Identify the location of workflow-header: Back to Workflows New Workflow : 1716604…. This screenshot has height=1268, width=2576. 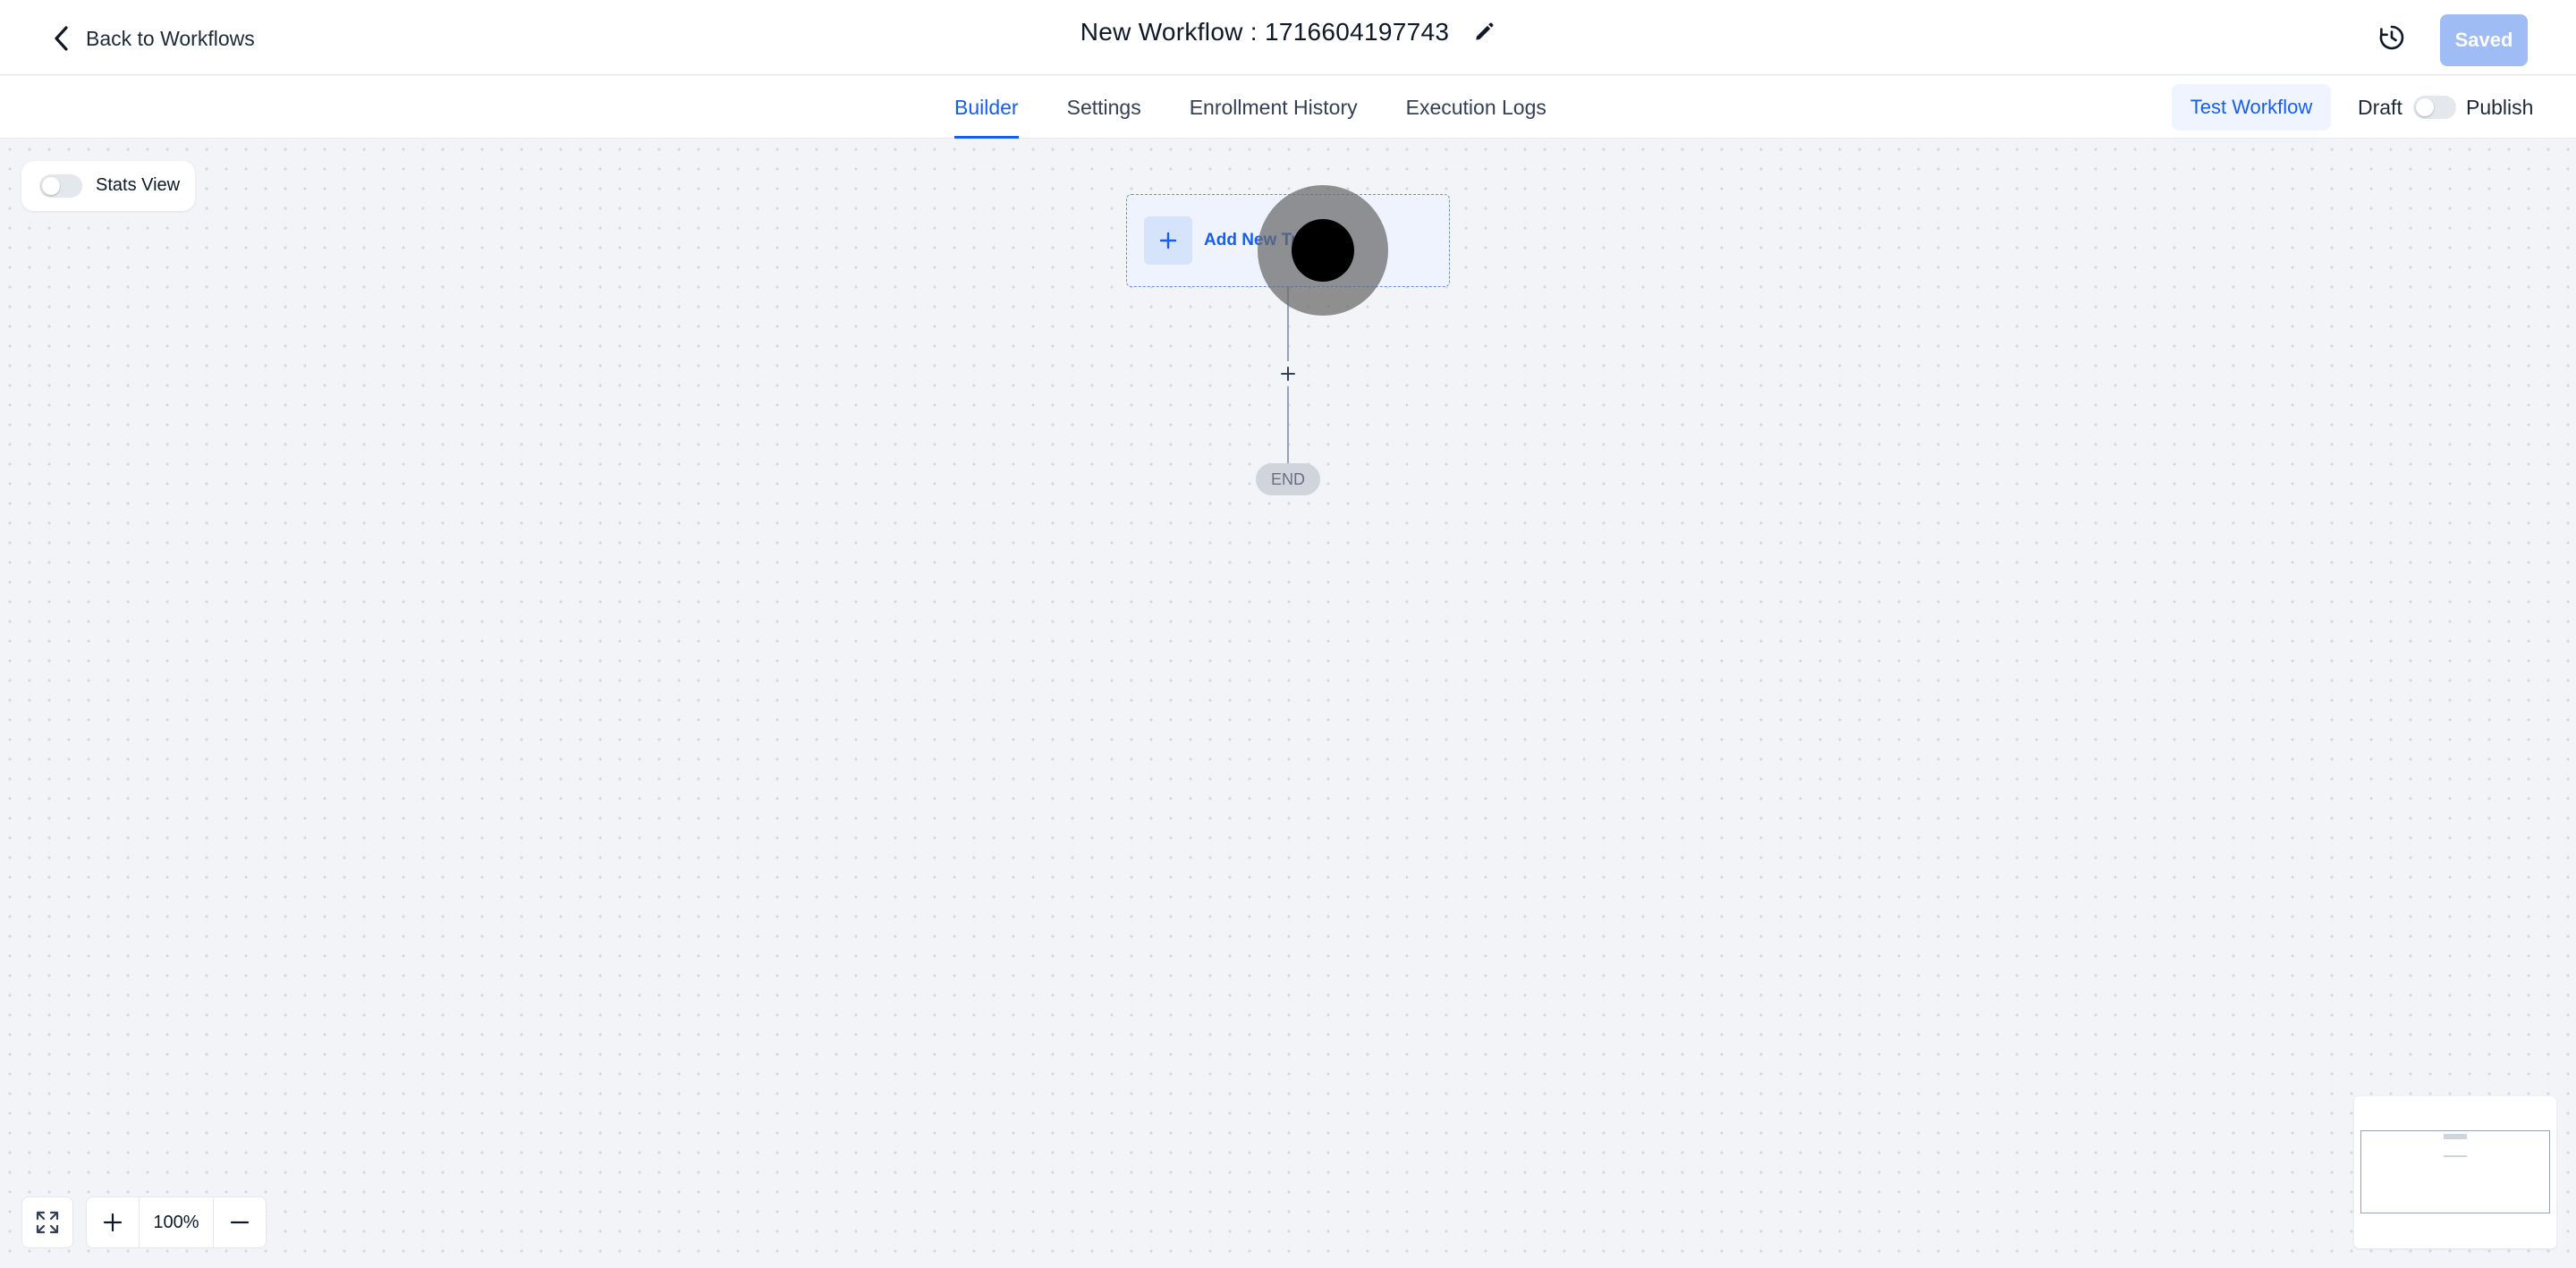
(1288, 37).